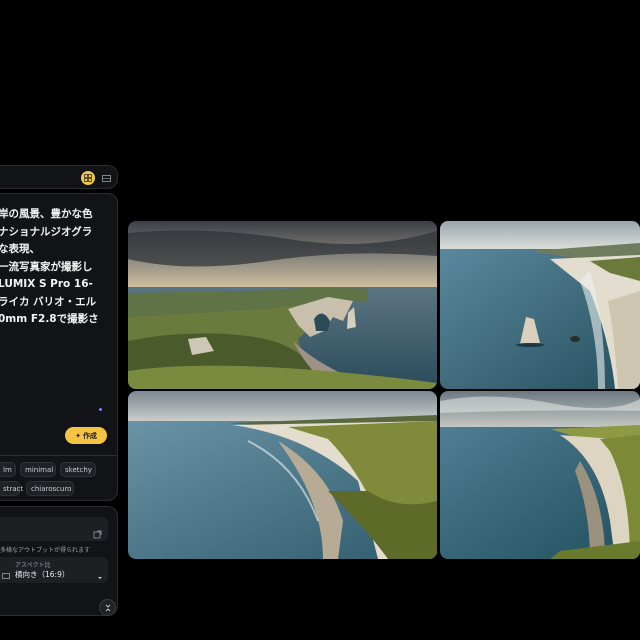  I want to click on prompt-line: ナショナルジオグラ, so click(46, 231).